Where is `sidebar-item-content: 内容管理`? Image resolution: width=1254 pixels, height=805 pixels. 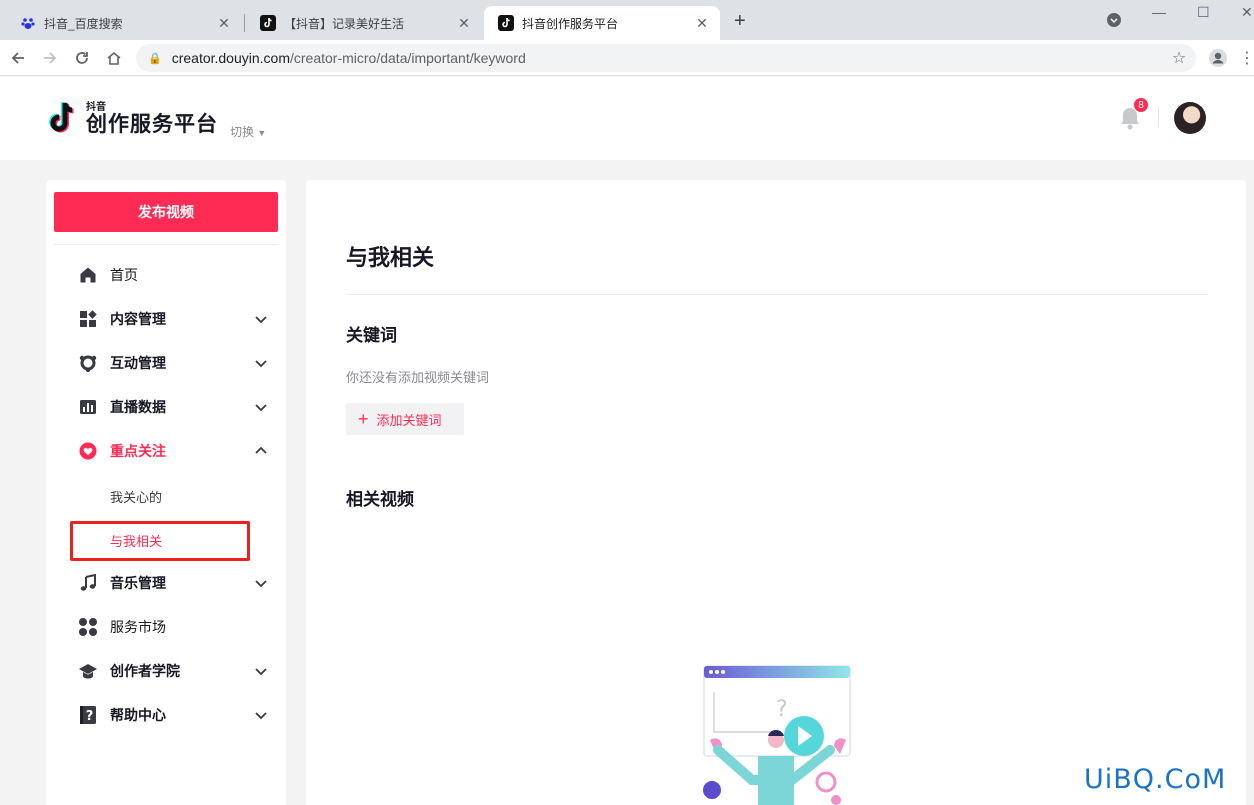
sidebar-item-content: 内容管理 is located at coordinates (173, 319).